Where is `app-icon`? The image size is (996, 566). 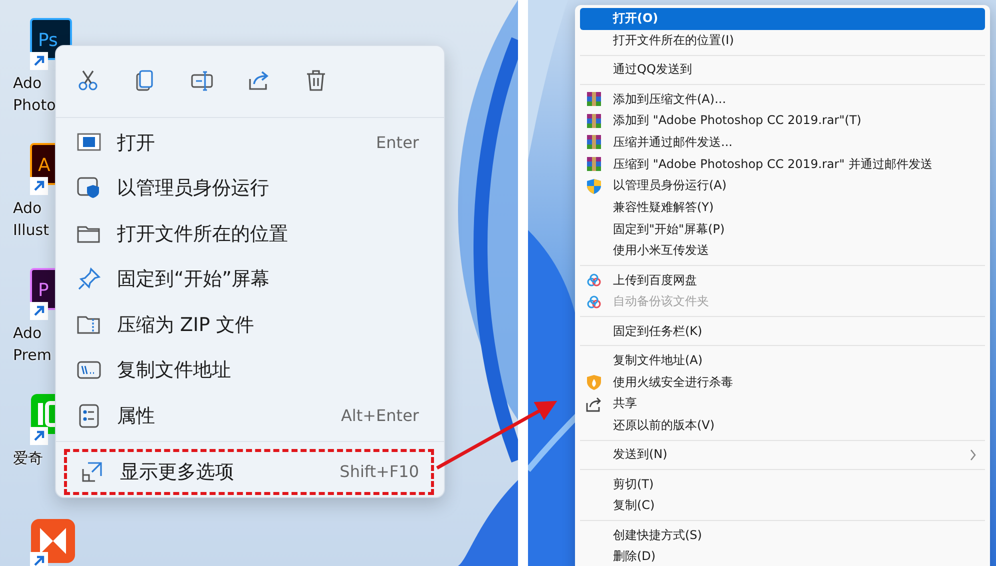 app-icon is located at coordinates (53, 541).